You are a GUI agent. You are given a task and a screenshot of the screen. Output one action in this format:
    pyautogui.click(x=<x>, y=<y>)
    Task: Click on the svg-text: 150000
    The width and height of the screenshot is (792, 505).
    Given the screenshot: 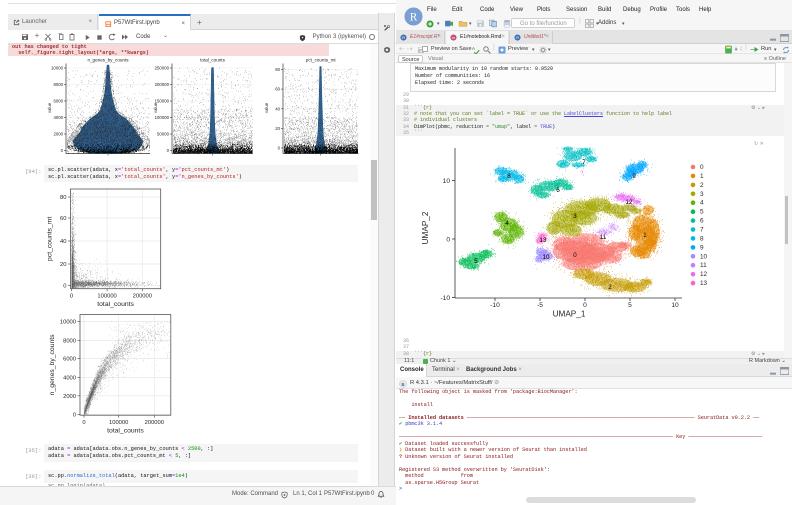 What is the action you would take?
    pyautogui.click(x=162, y=101)
    